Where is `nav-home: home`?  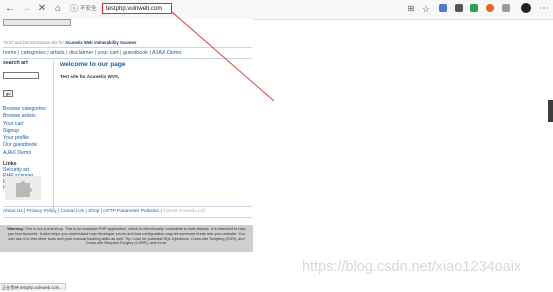
nav-home: home is located at coordinates (10, 53).